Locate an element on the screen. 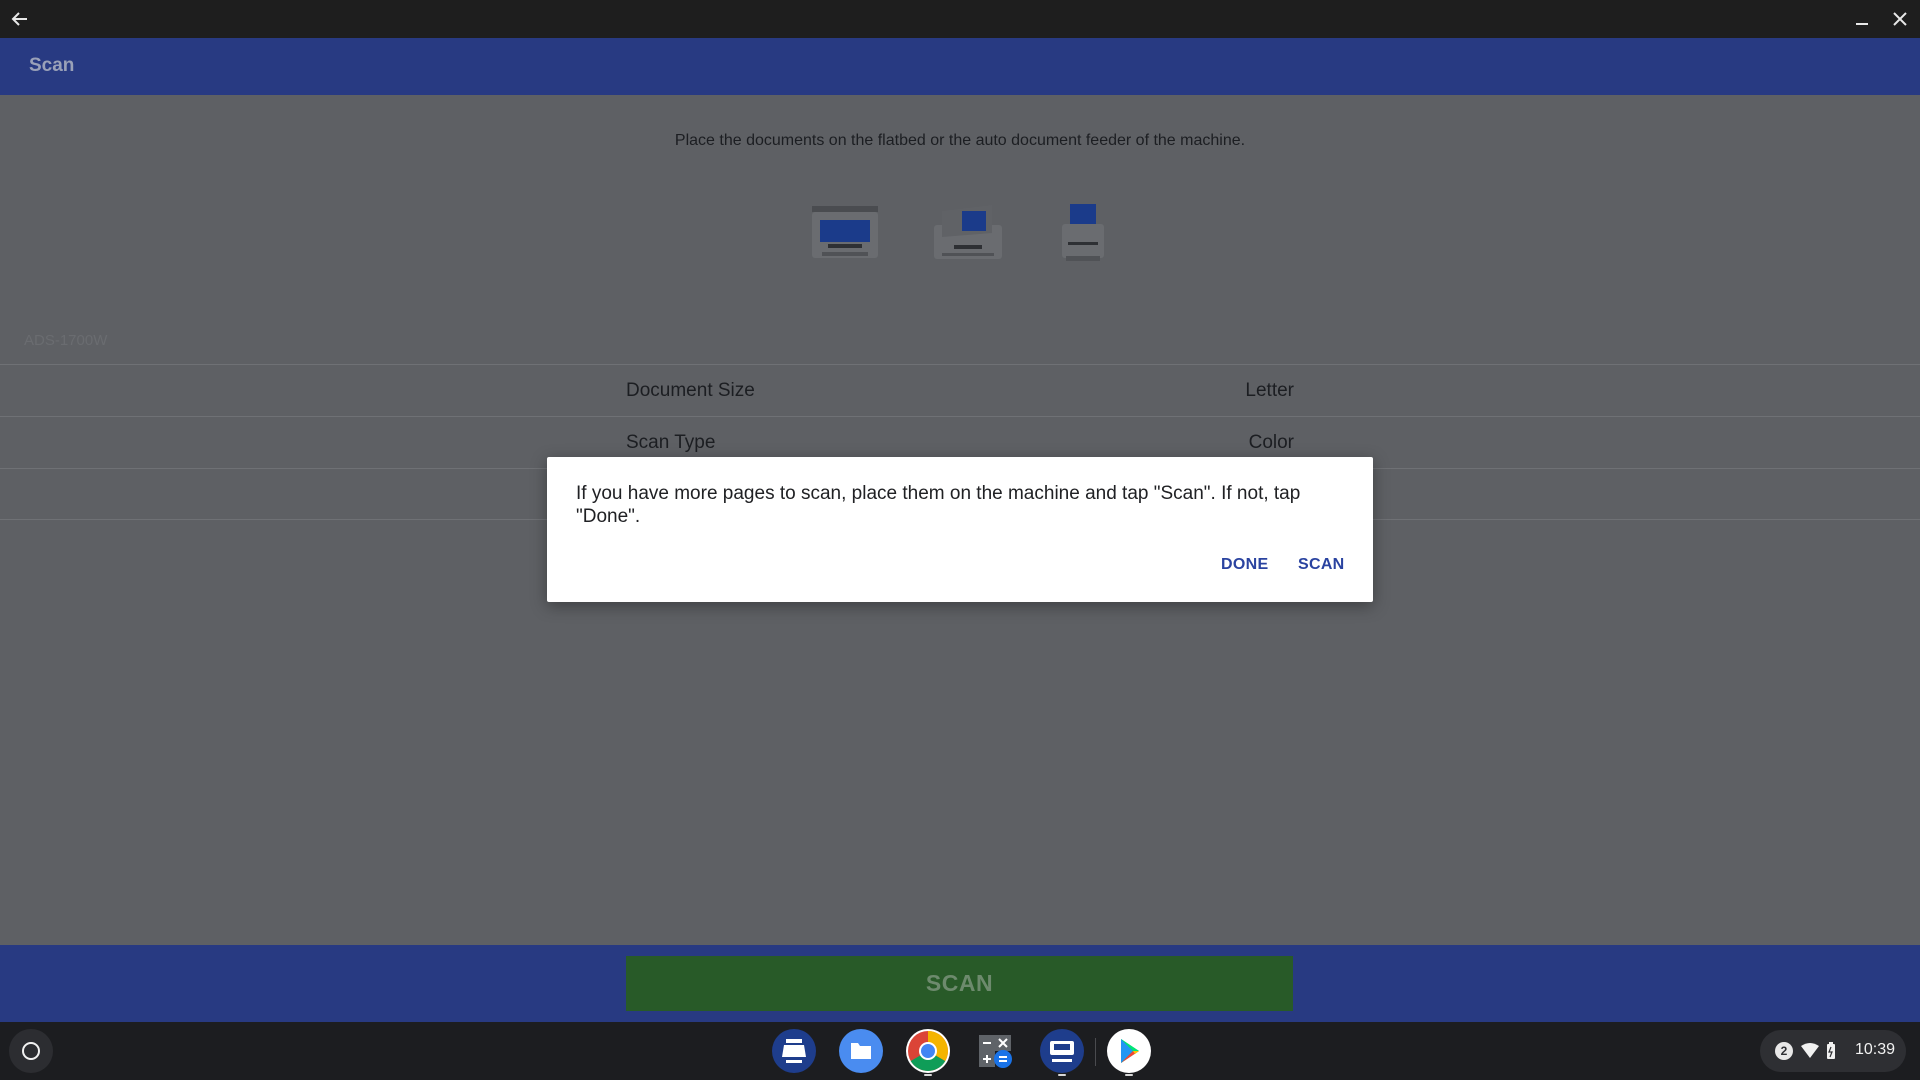 The image size is (1920, 1080). close-button is located at coordinates (1900, 19).